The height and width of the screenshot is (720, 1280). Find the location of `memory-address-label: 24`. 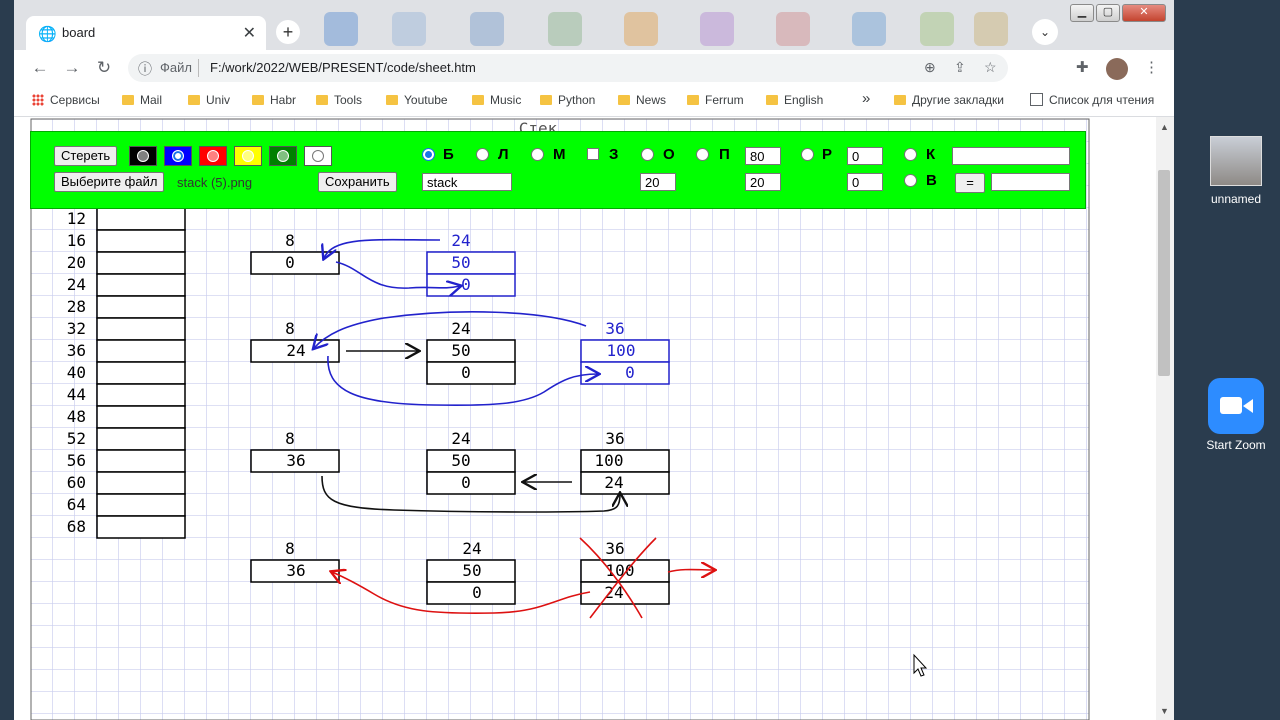

memory-address-label: 24 is located at coordinates (76, 284).